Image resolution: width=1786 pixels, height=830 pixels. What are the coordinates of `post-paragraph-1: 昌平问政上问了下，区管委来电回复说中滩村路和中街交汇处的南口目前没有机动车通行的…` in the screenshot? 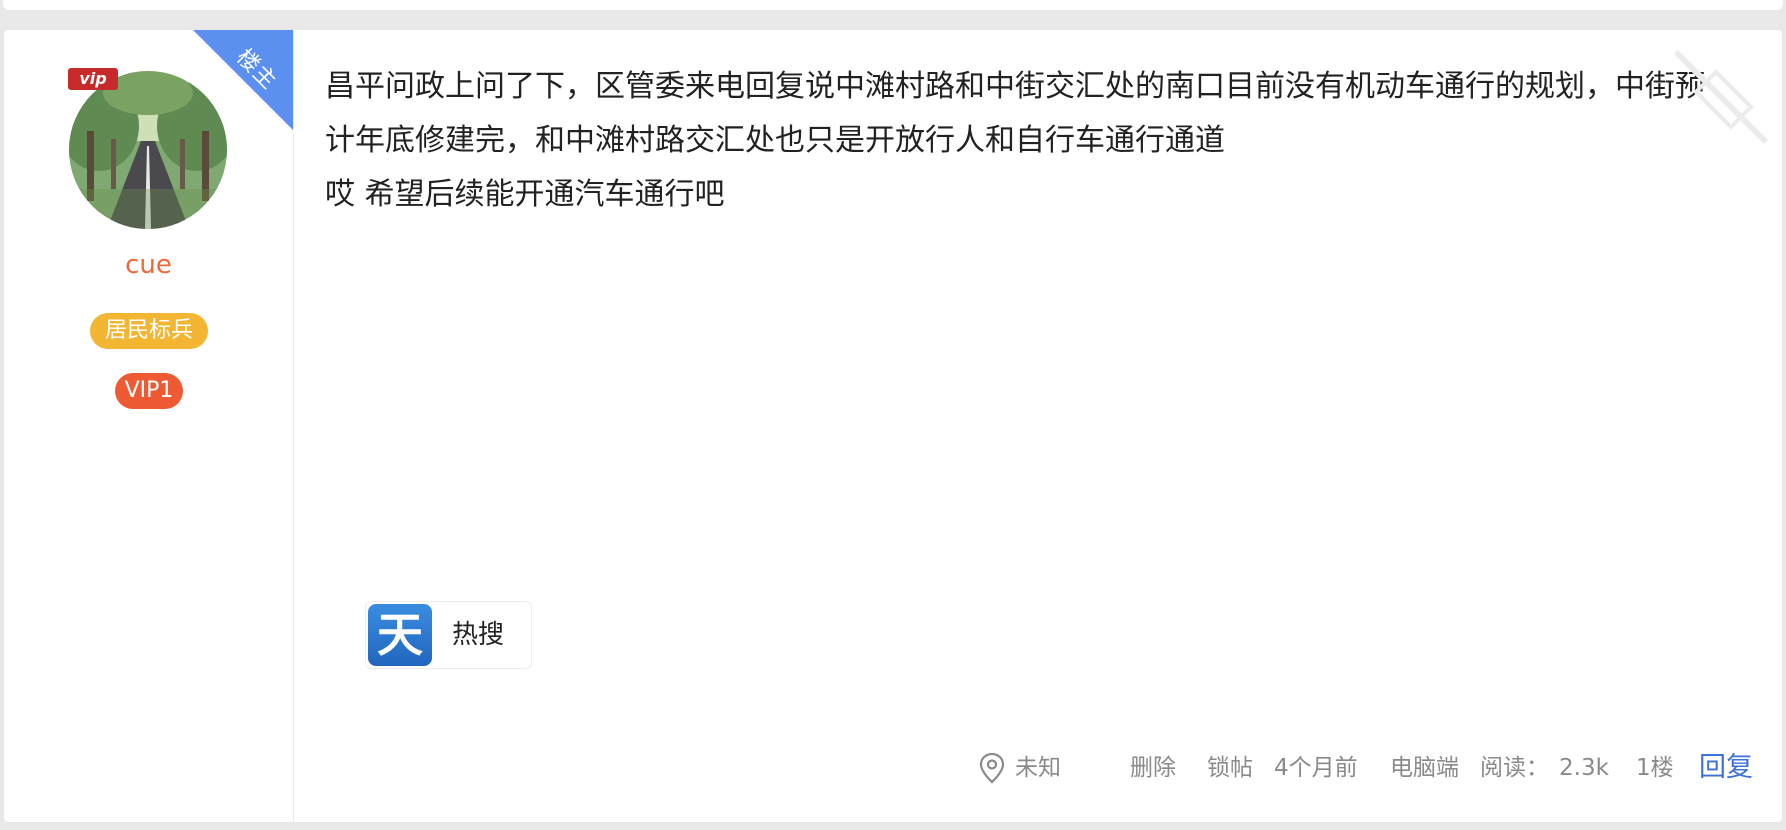 It's located at (1015, 113).